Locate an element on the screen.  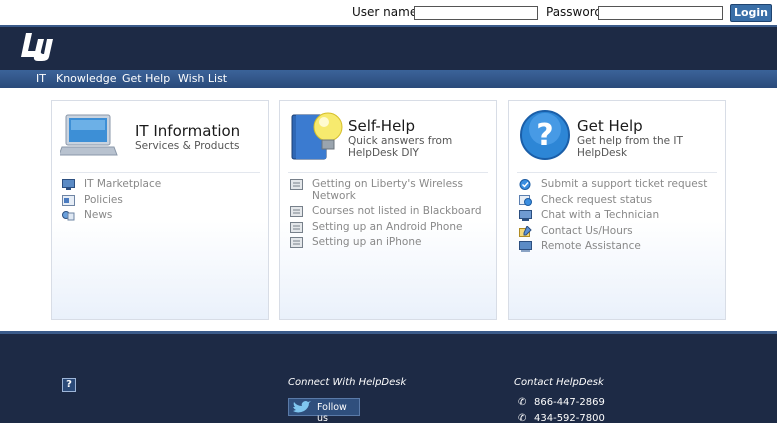
subtitle-line: Get help from the IT is located at coordinates (630, 141).